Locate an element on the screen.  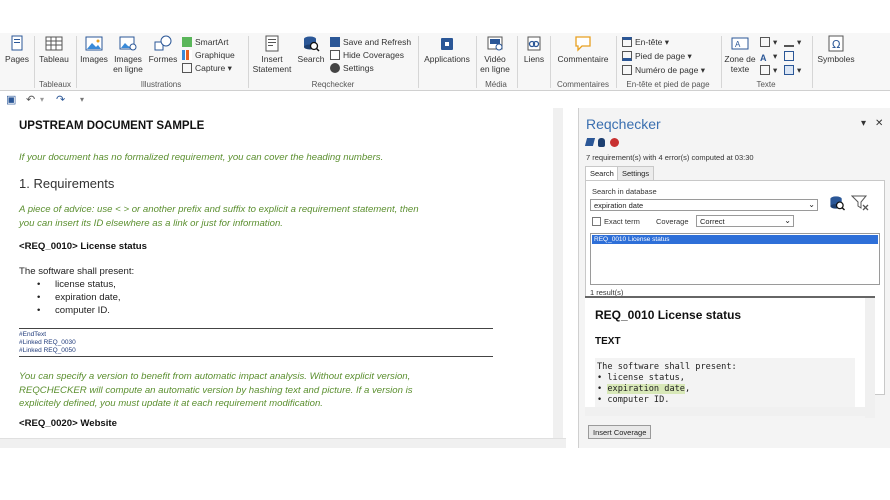
page-number-icon is located at coordinates (627, 70).